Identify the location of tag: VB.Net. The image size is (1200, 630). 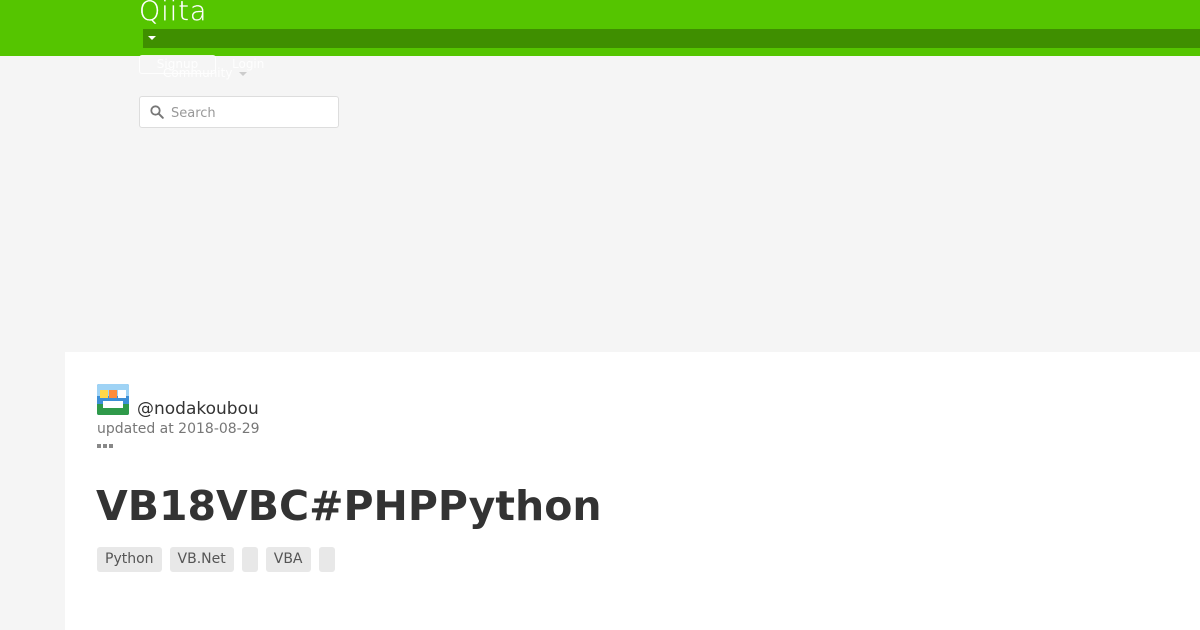
(201, 559).